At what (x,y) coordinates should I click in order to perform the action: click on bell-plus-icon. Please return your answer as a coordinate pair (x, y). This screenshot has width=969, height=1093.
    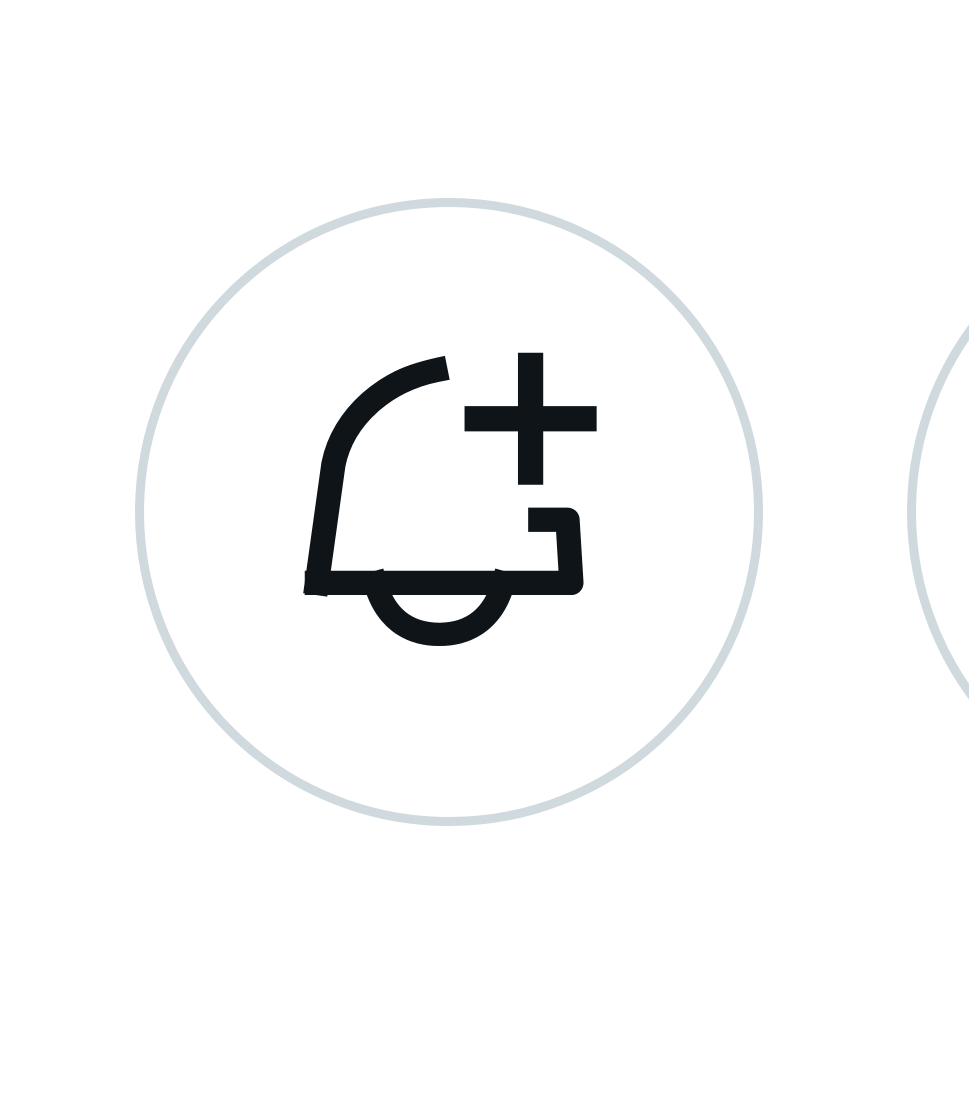
    Looking at the image, I should click on (450, 499).